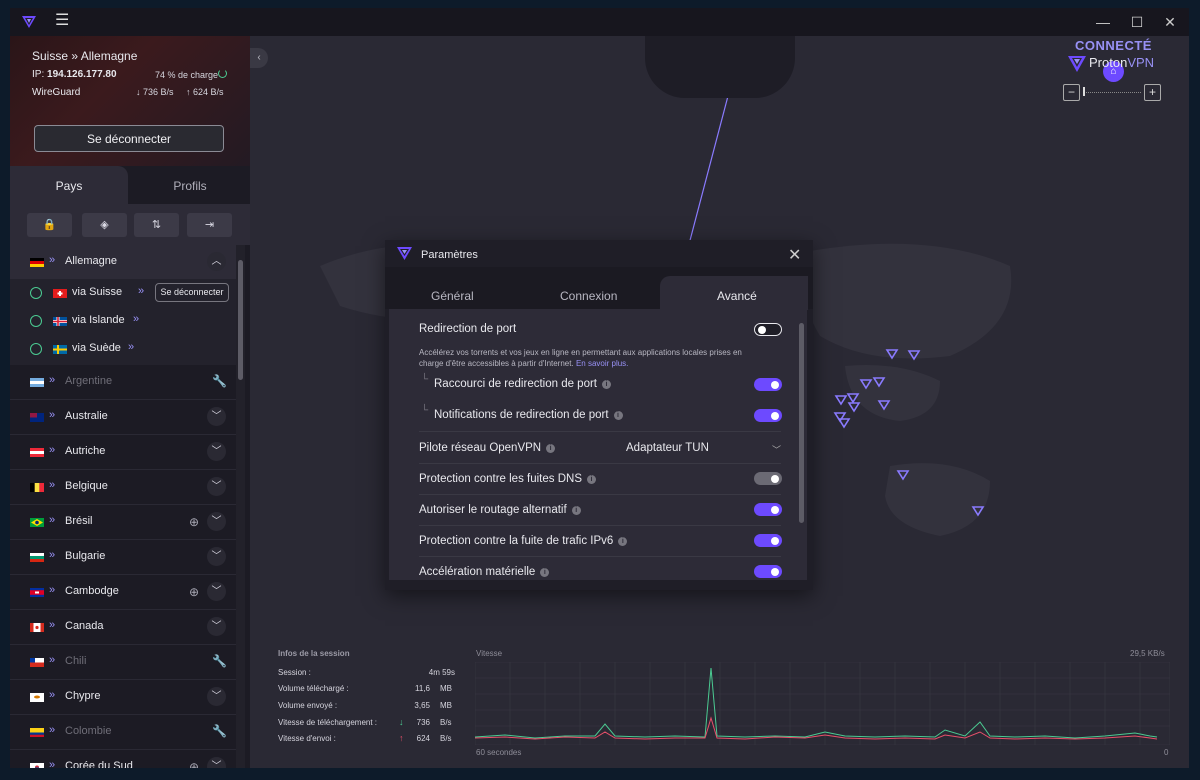  Describe the element at coordinates (124, 557) in the screenshot. I see `country-row-bulgarie: » Bulgarie ﹀` at that location.